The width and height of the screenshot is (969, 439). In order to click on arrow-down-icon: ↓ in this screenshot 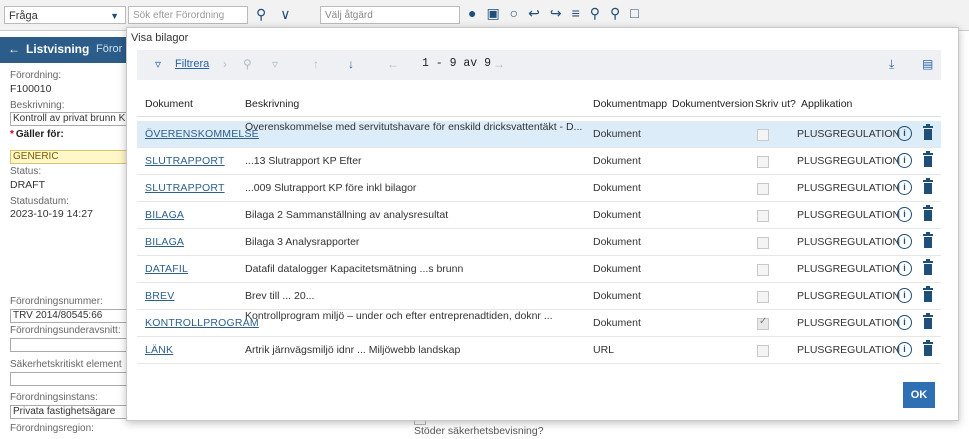, I will do `click(351, 64)`.